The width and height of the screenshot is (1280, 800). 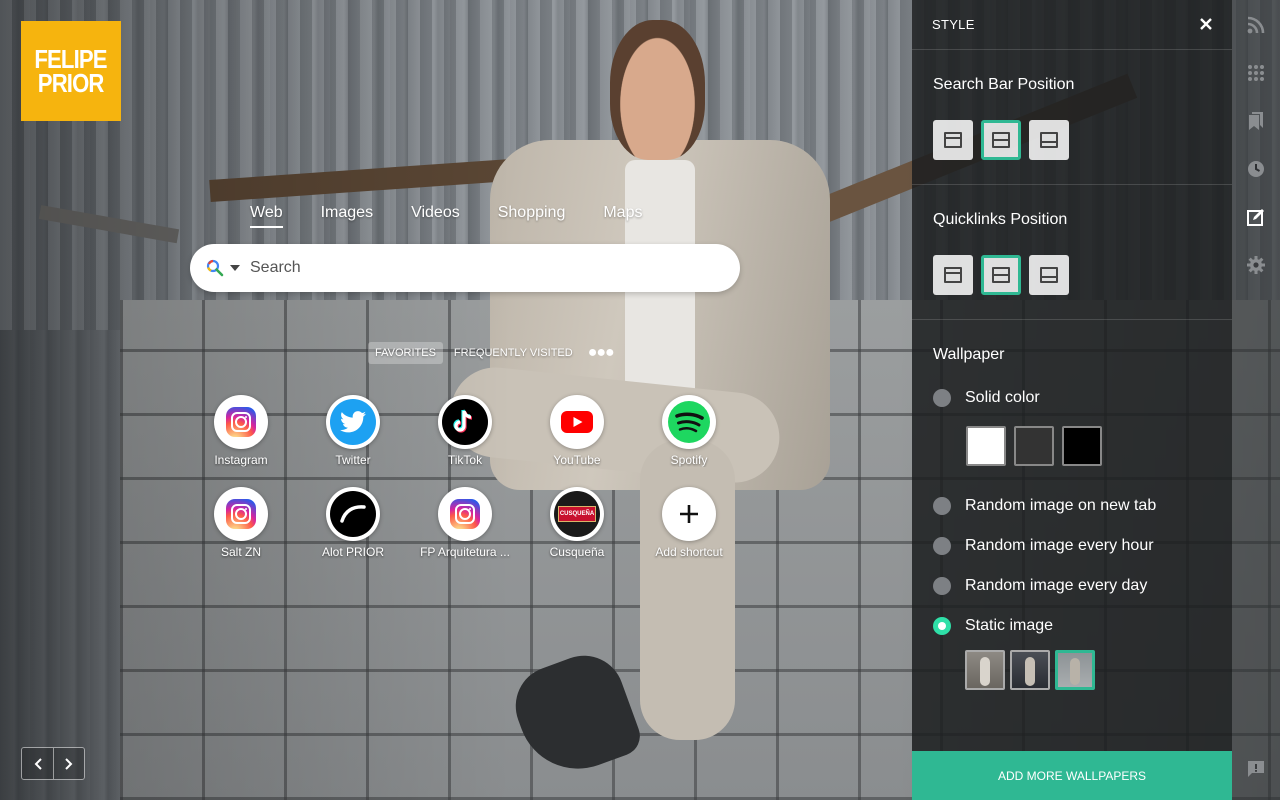 I want to click on search-bar-position-section: Search Bar Position, so click(x=1072, y=117).